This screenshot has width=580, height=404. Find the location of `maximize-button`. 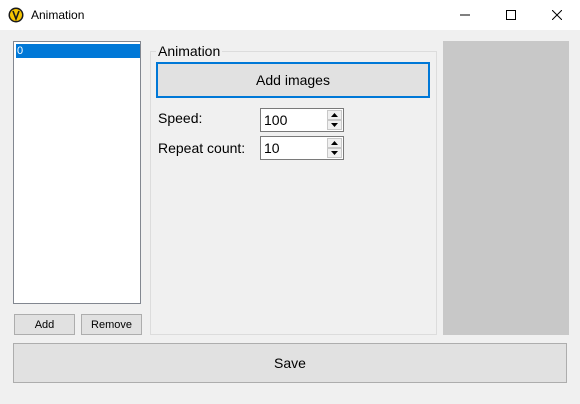

maximize-button is located at coordinates (511, 15).